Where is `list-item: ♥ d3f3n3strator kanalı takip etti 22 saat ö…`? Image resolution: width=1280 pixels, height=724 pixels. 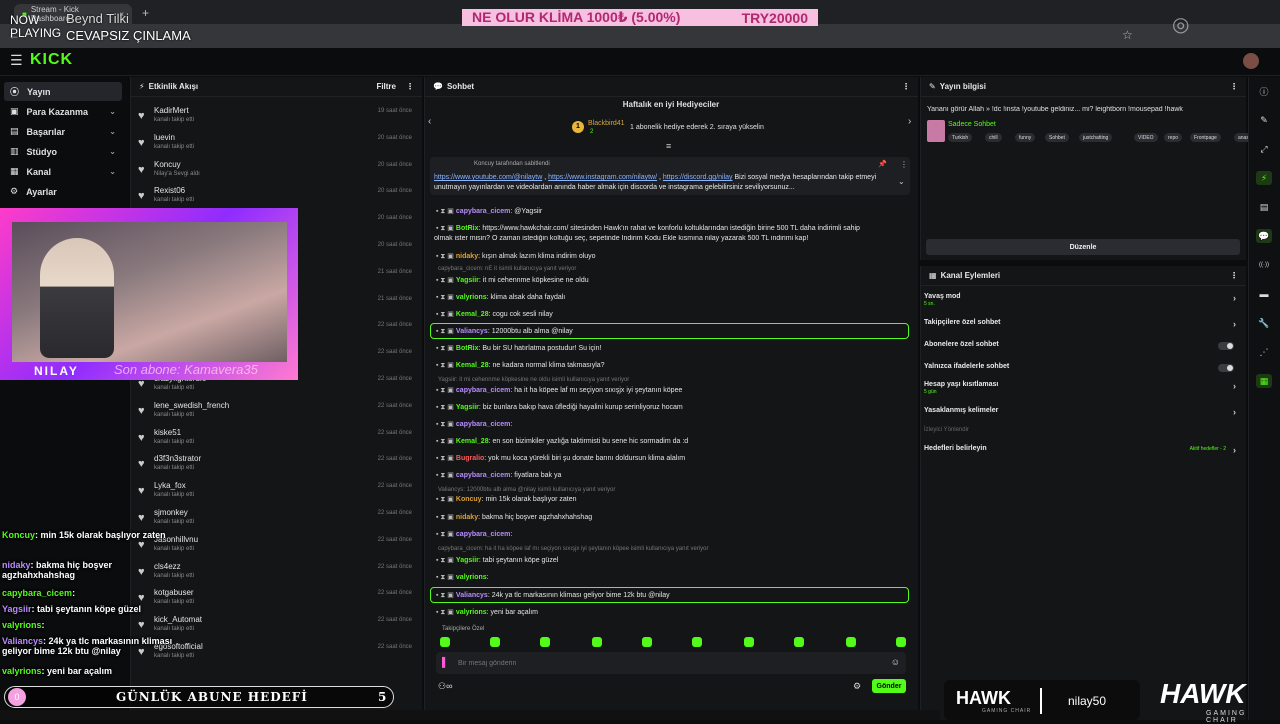
list-item: ♥ d3f3n3strator kanalı takip etti 22 saat ö… is located at coordinates (276, 465).